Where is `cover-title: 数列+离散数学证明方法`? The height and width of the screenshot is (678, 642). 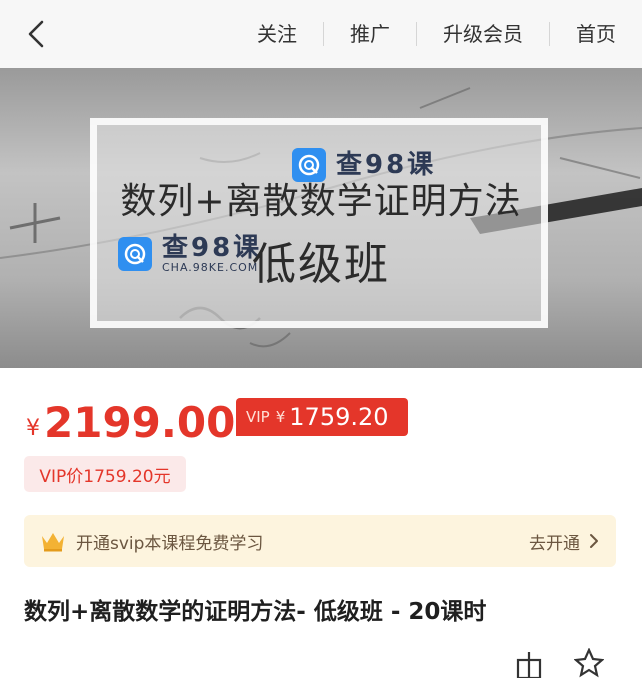
cover-title: 数列+离散数学证明方法 is located at coordinates (321, 201).